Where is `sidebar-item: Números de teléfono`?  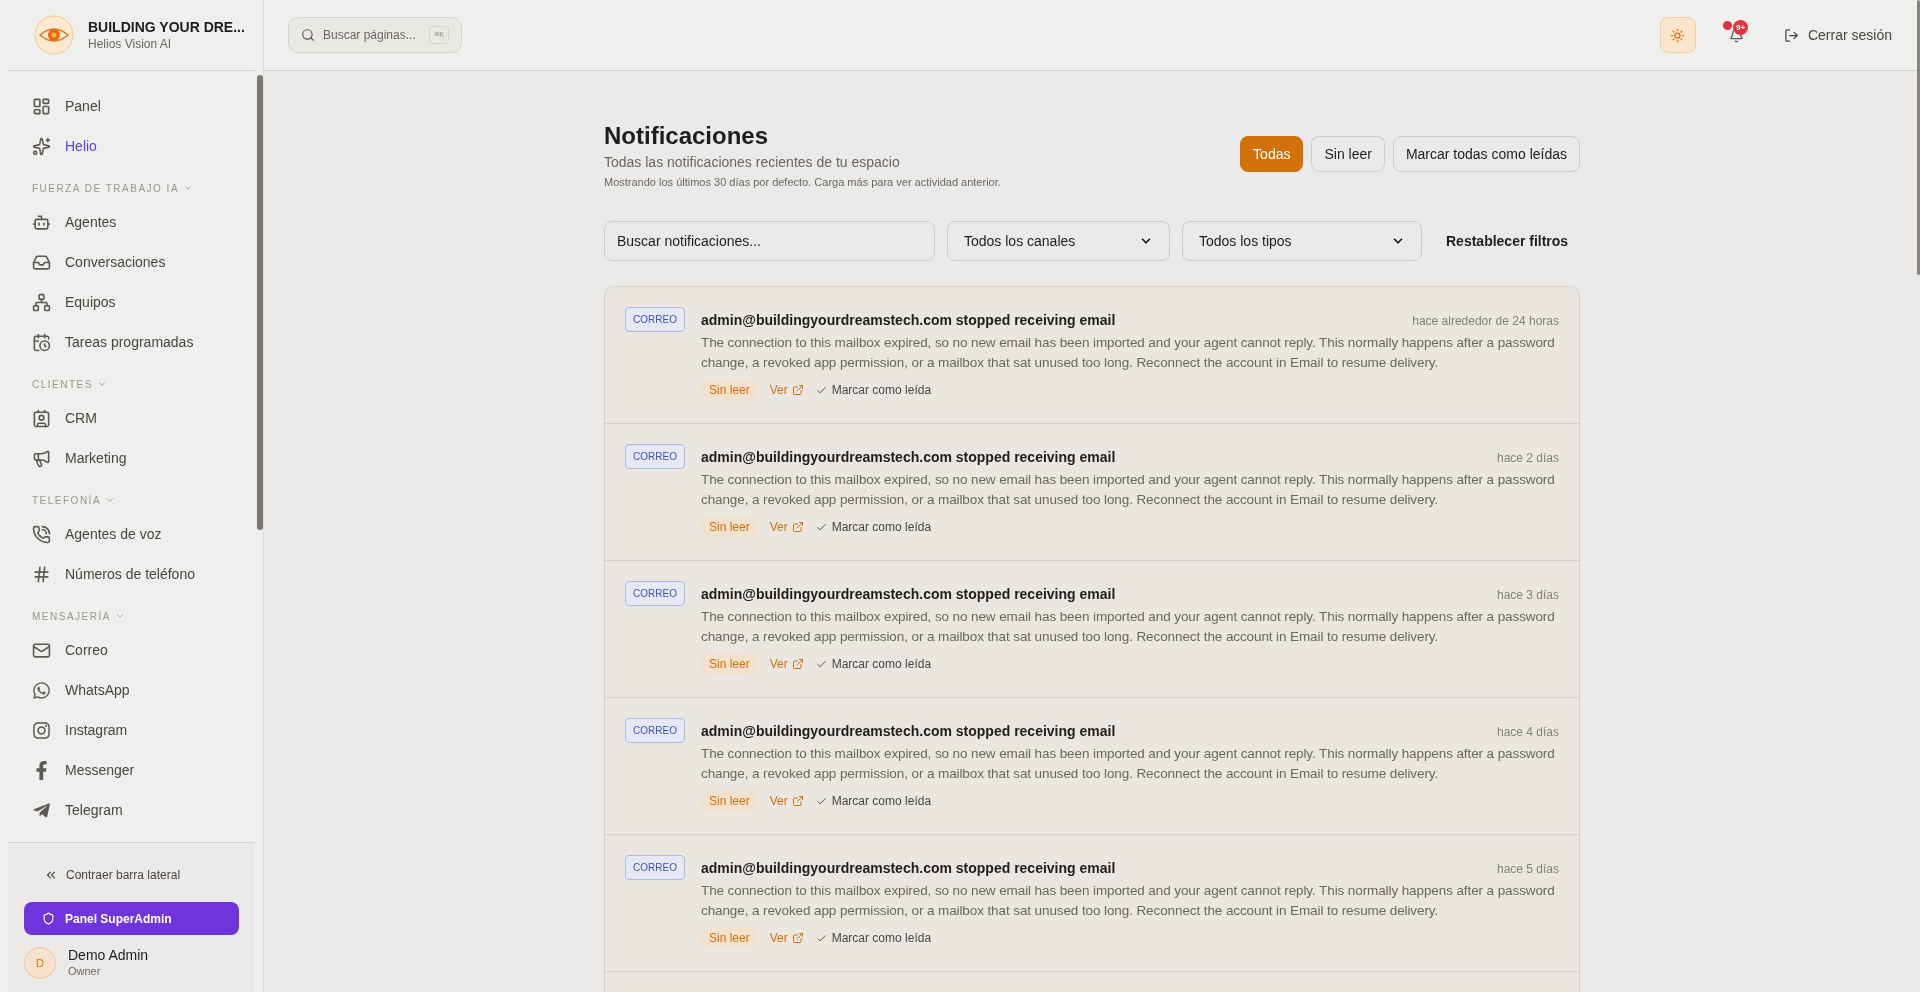
sidebar-item: Números de teléfono is located at coordinates (141, 574).